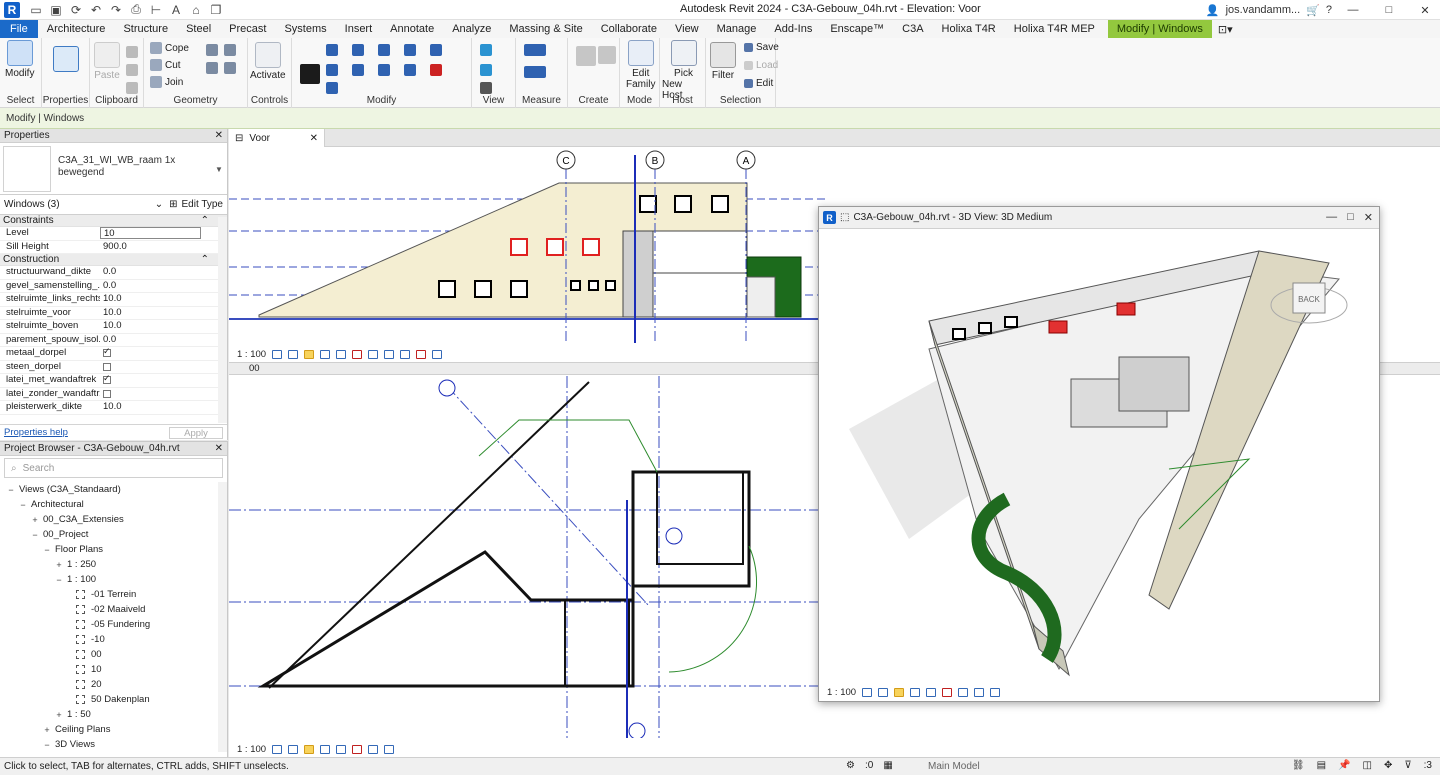 This screenshot has height=775, width=1440. What do you see at coordinates (176, 10) in the screenshot?
I see `annotate-icon: A` at bounding box center [176, 10].